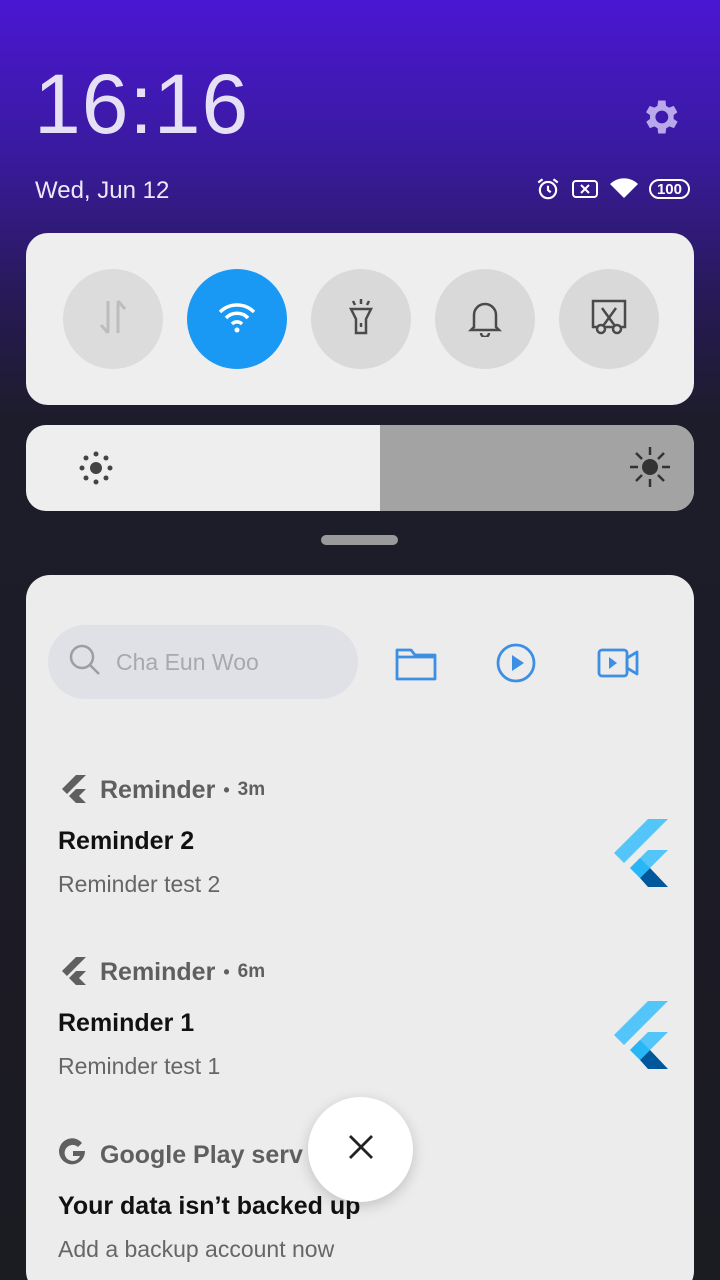 This screenshot has height=1280, width=720. I want to click on notification-time: 3m, so click(251, 789).